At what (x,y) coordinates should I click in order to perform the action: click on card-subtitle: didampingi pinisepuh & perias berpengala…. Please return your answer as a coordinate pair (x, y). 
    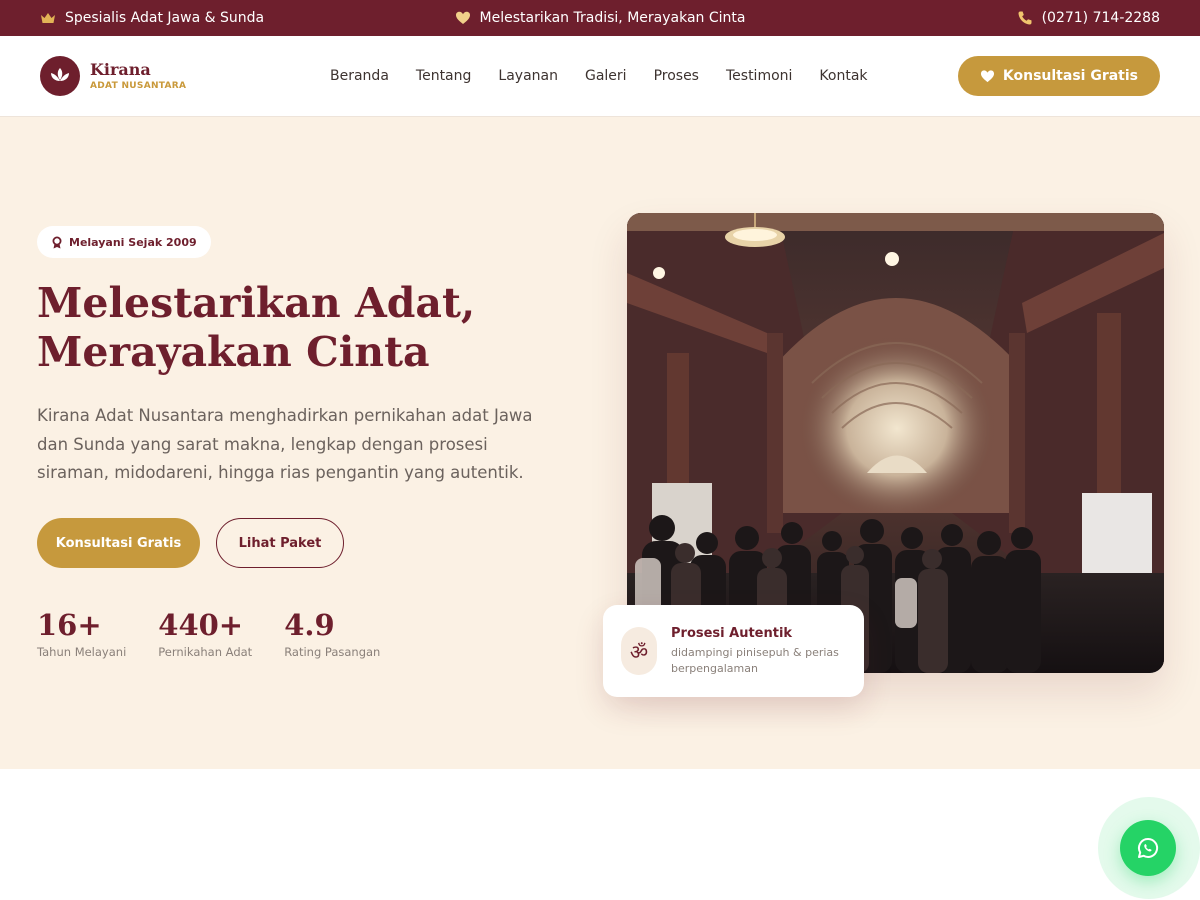
    Looking at the image, I should click on (755, 660).